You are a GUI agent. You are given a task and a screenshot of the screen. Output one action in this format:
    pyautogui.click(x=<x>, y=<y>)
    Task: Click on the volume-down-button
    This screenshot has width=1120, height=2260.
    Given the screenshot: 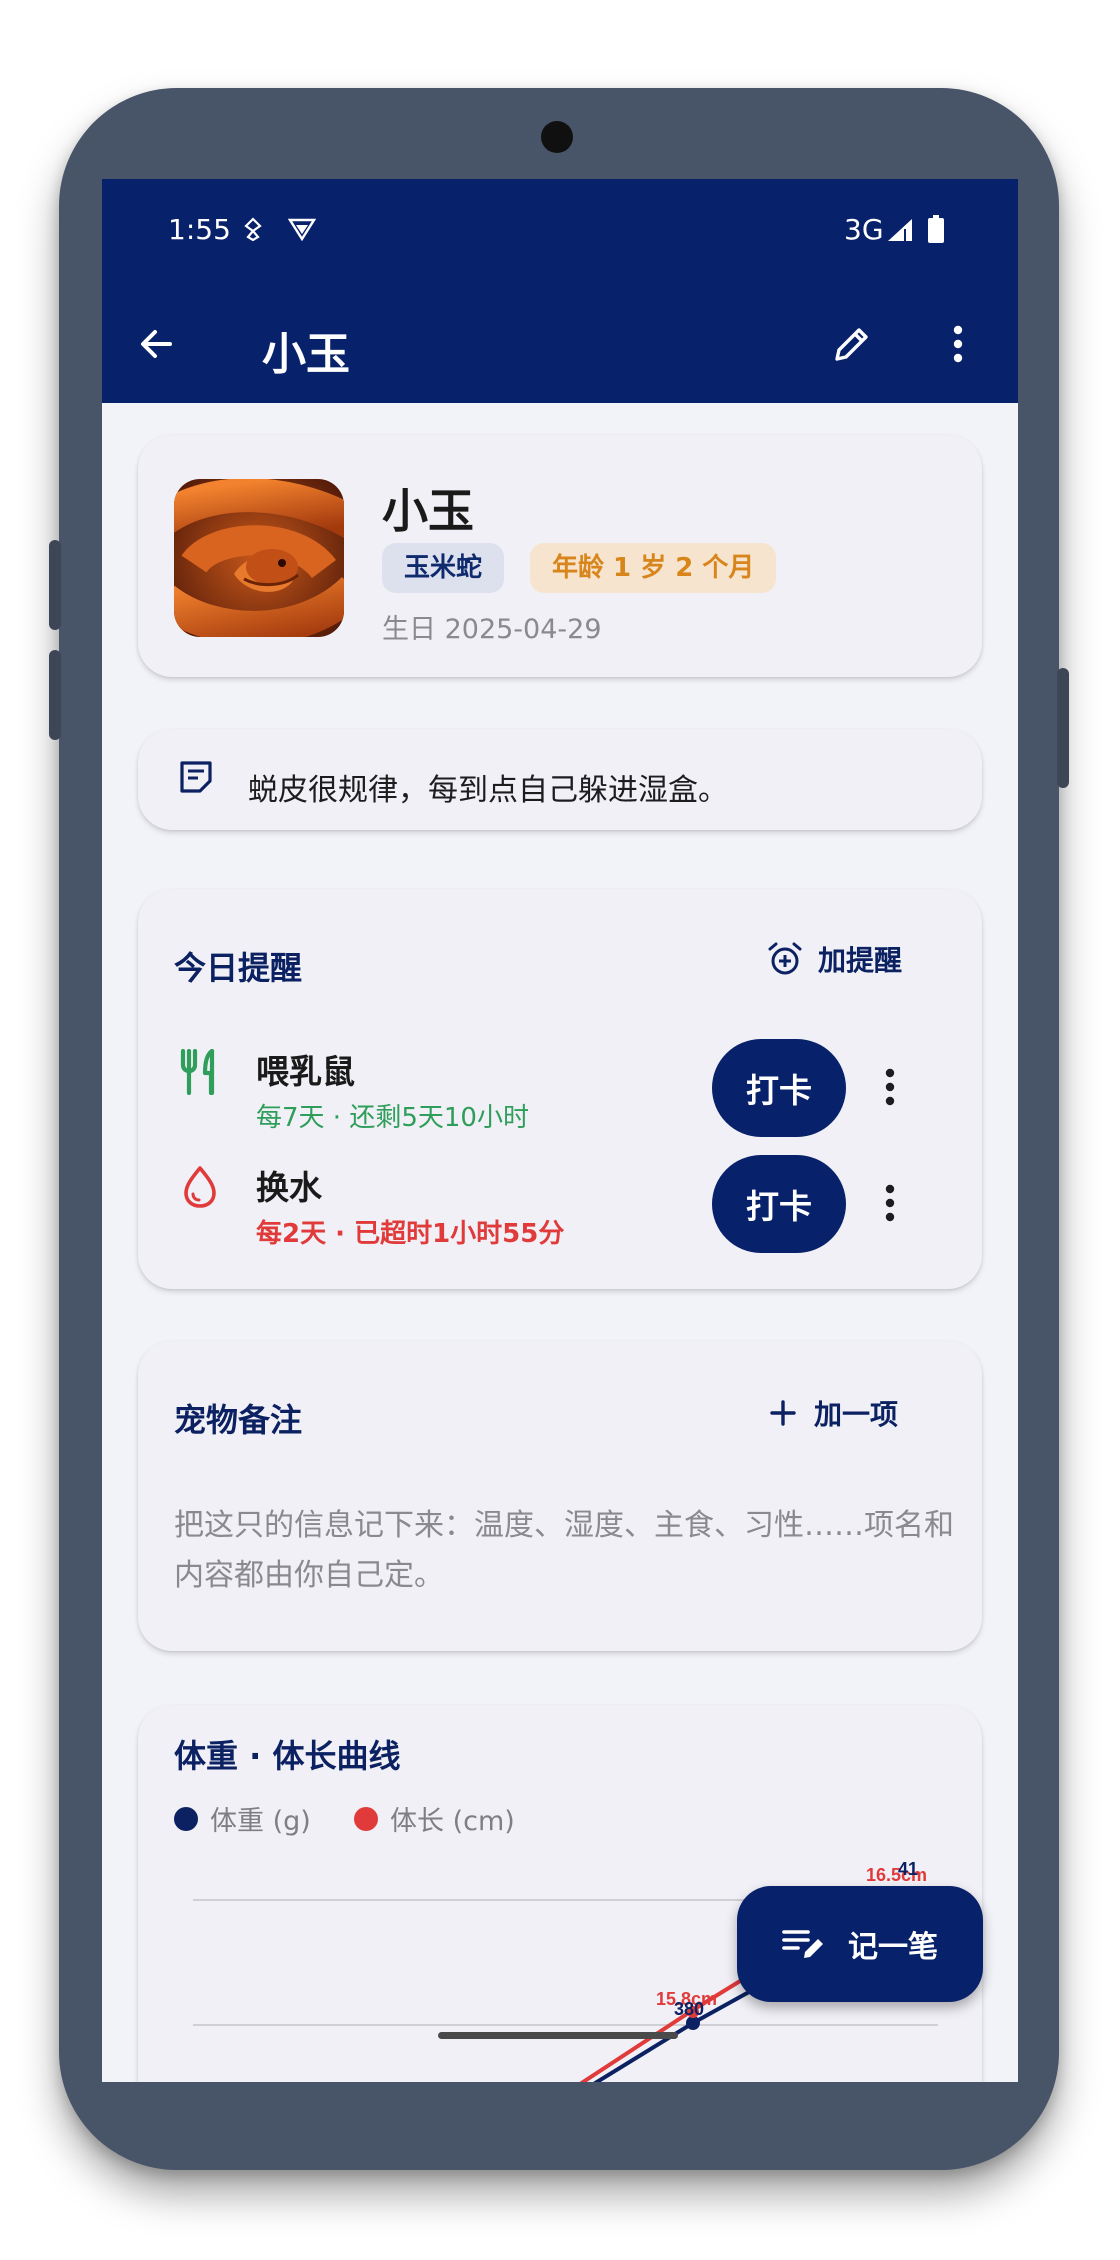 What is the action you would take?
    pyautogui.click(x=55, y=695)
    